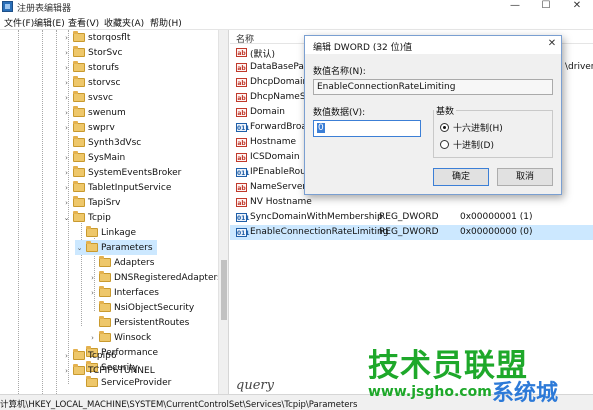 This screenshot has width=593, height=410. Describe the element at coordinates (552, 44) in the screenshot. I see `dialog-close-button: ✕` at that location.